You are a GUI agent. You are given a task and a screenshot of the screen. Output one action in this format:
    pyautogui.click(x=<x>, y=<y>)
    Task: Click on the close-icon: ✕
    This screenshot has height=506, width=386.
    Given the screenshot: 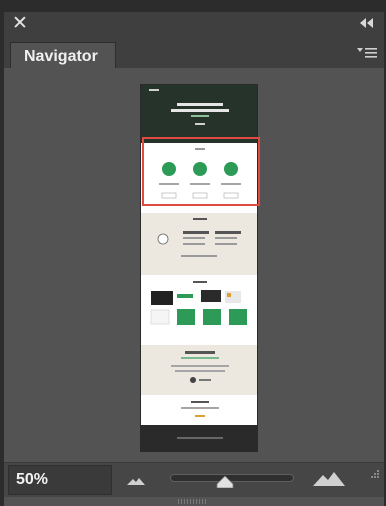 What is the action you would take?
    pyautogui.click(x=22, y=23)
    